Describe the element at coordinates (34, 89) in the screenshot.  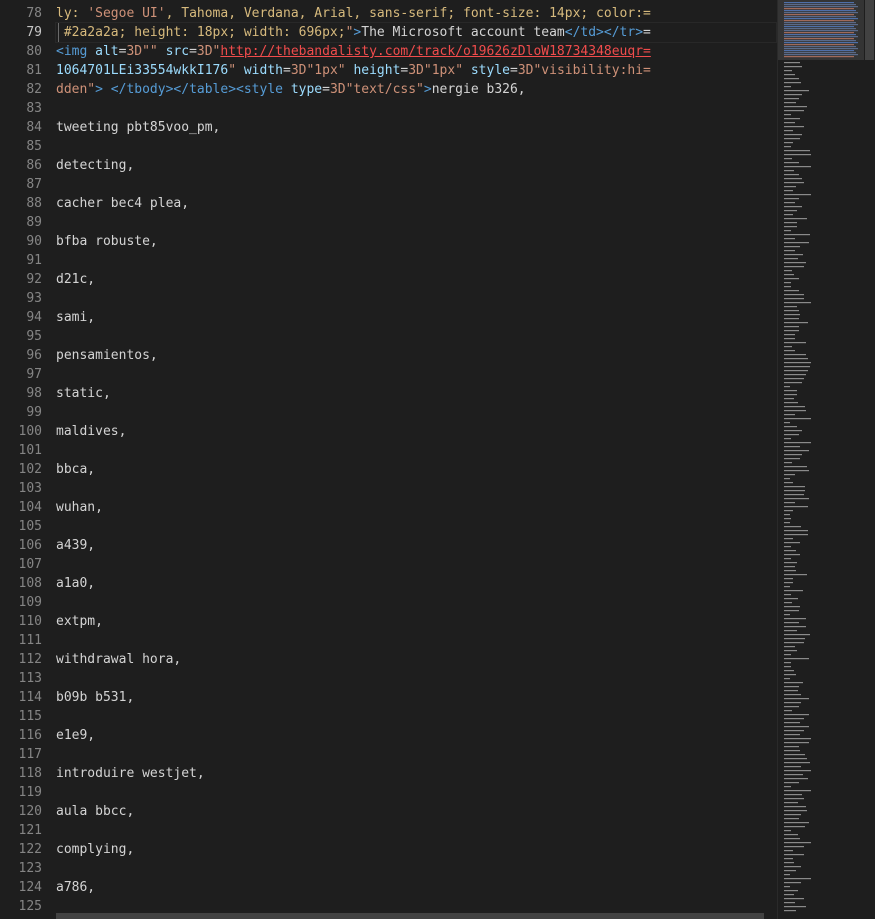
I see `line-number: 82` at that location.